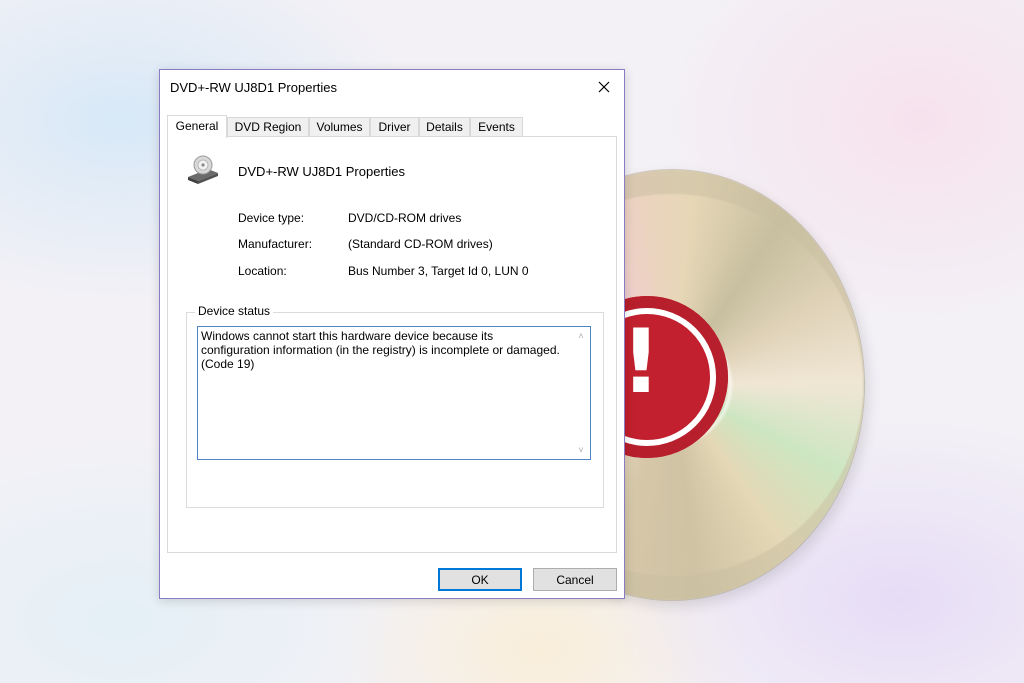  I want to click on close-button, so click(604, 87).